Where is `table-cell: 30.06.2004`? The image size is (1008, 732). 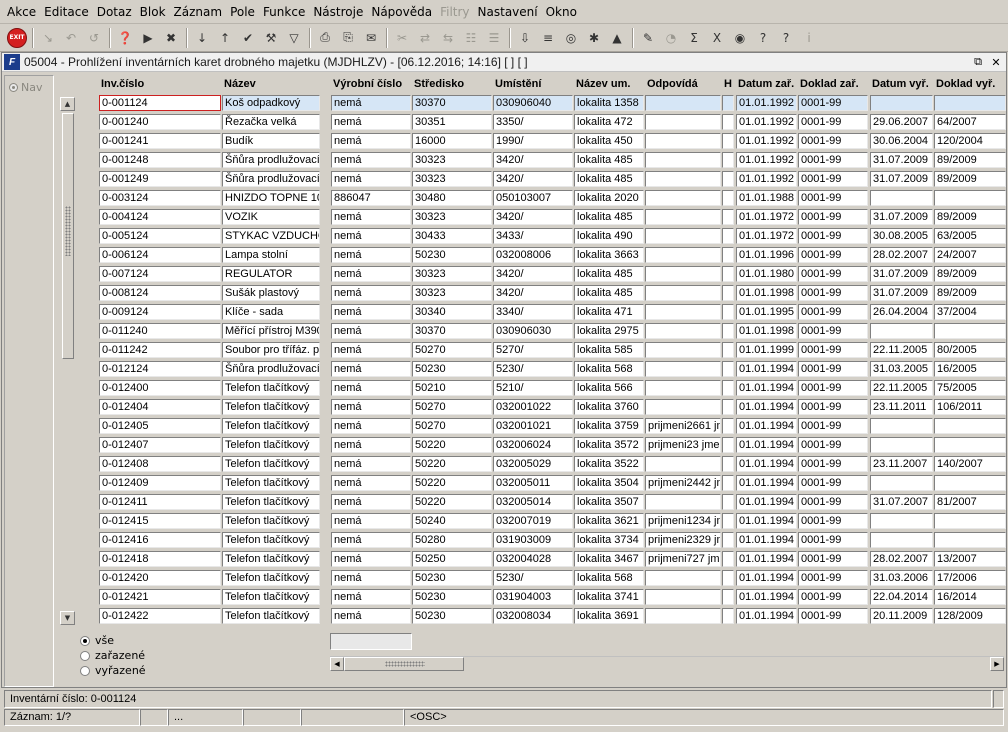 table-cell: 30.06.2004 is located at coordinates (901, 141).